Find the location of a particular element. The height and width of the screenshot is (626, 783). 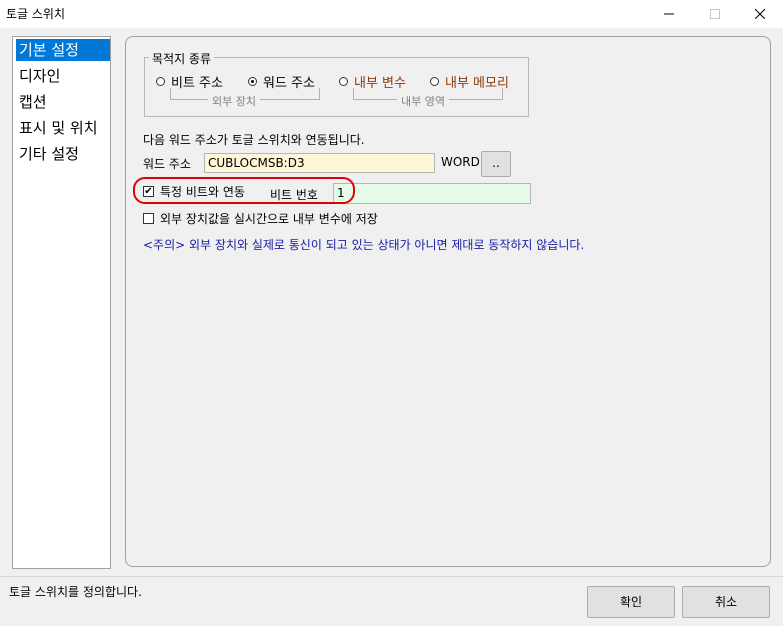

minimize-button is located at coordinates (669, 14).